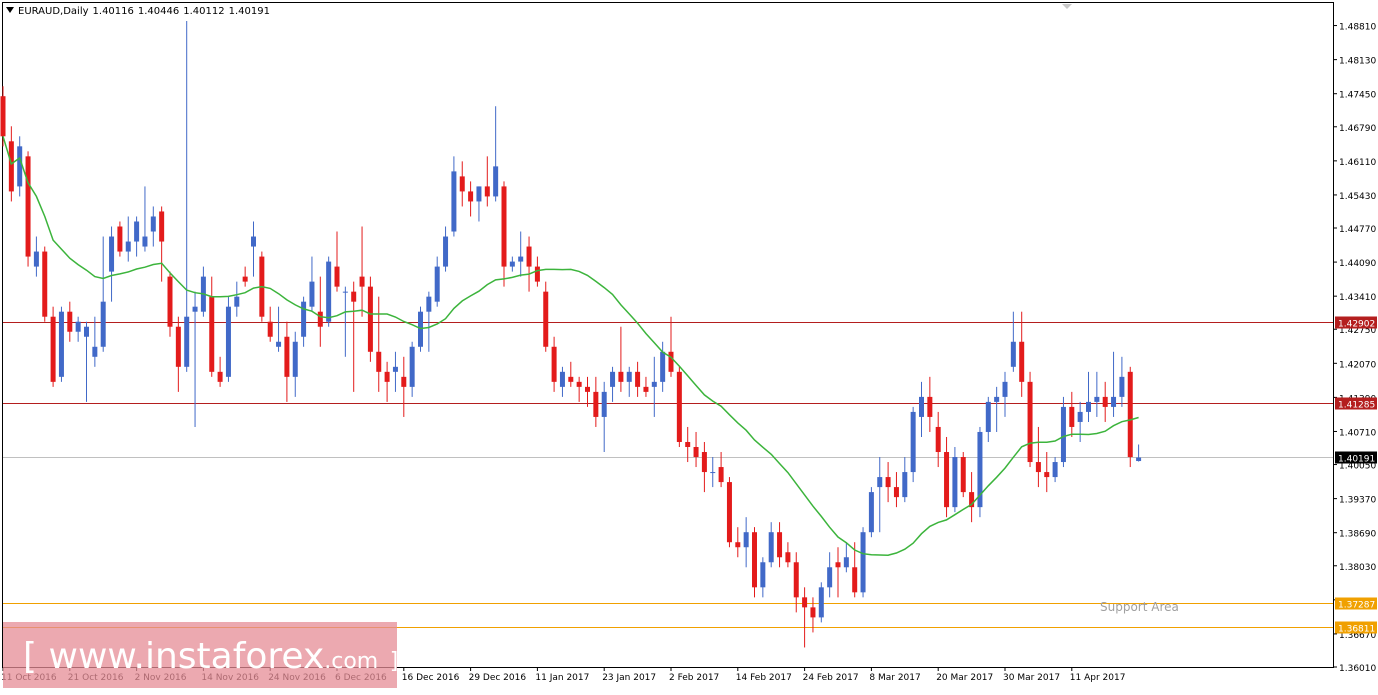 The height and width of the screenshot is (695, 1378). Describe the element at coordinates (1357, 96) in the screenshot. I see `y-tick-label-2: 1.47450` at that location.